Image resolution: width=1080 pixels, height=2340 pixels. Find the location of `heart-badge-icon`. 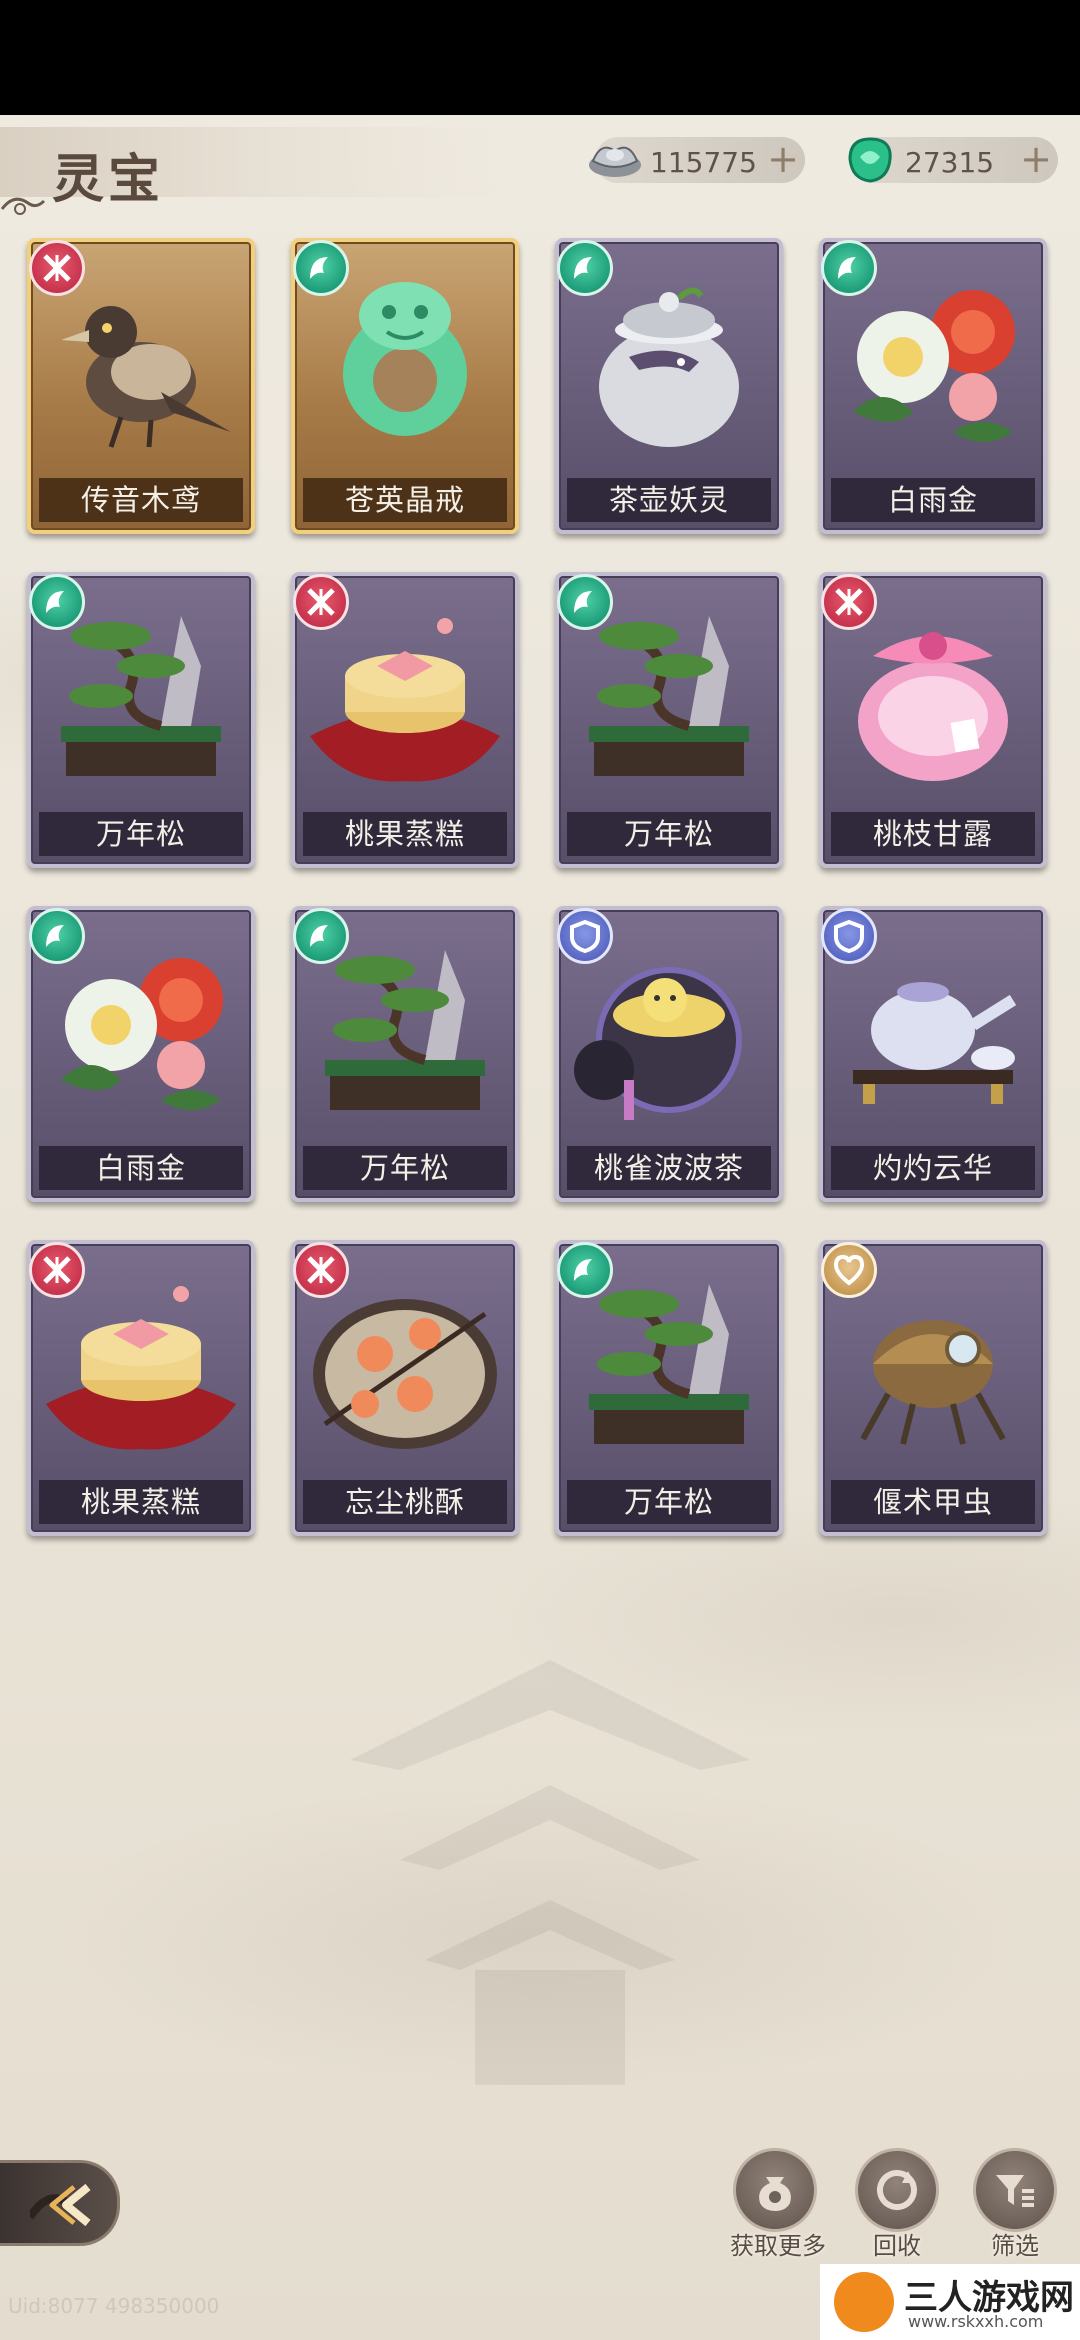

heart-badge-icon is located at coordinates (849, 1270).